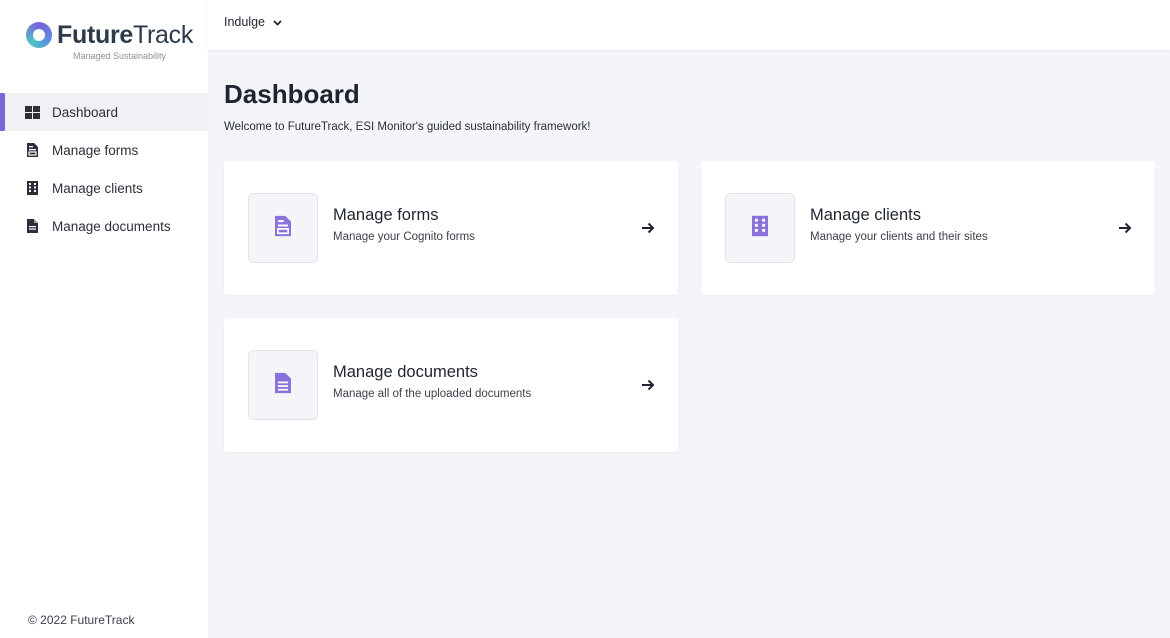 The image size is (1170, 638). What do you see at coordinates (386, 215) in the screenshot?
I see `card-title: Manage forms` at bounding box center [386, 215].